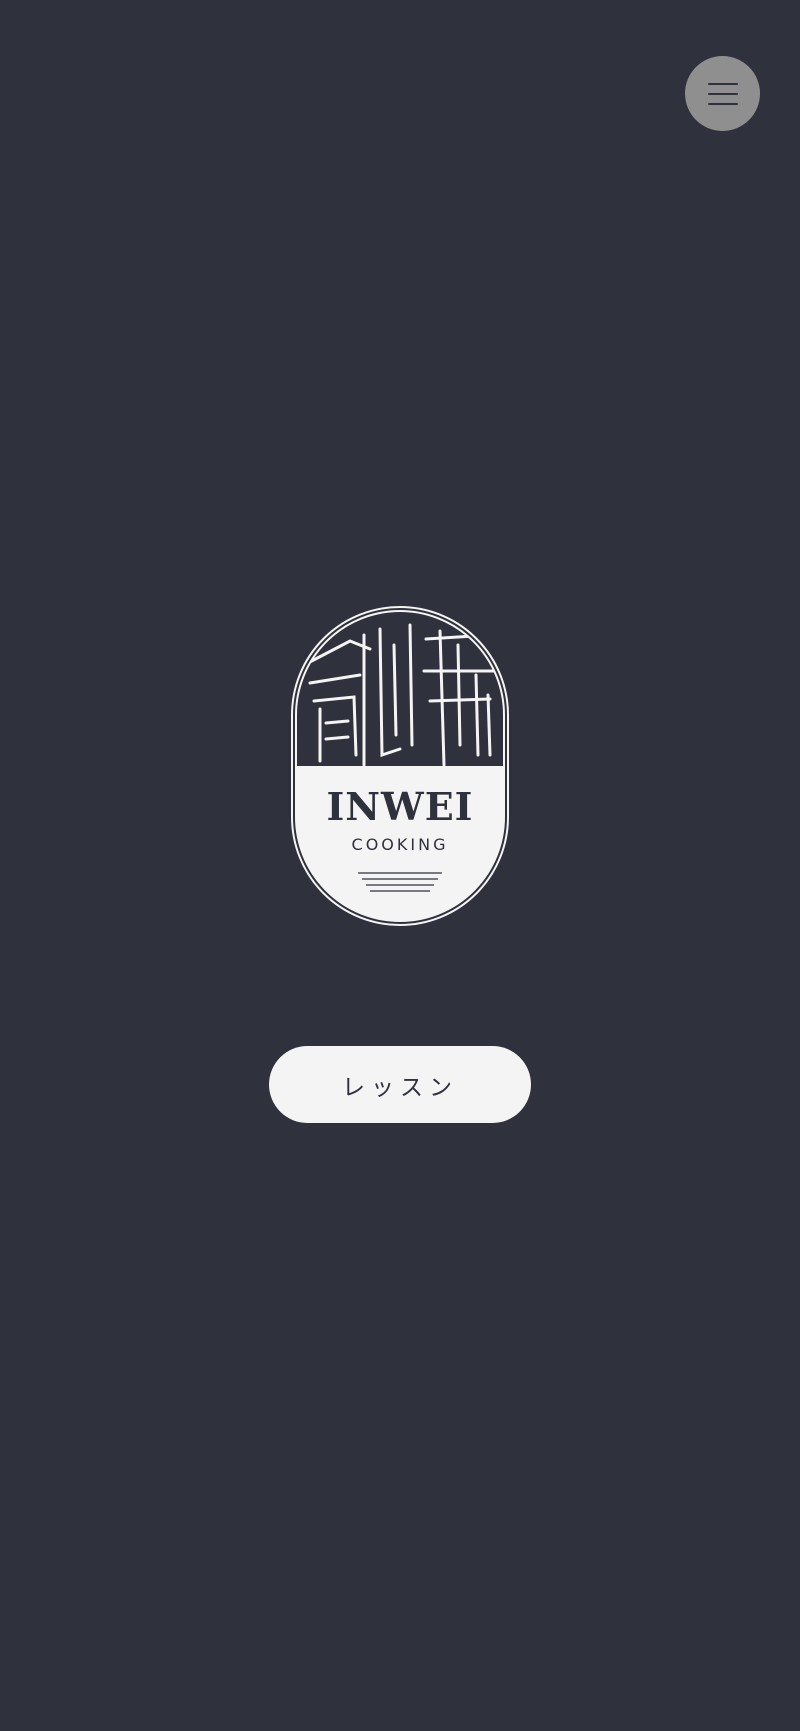  What do you see at coordinates (400, 806) in the screenshot?
I see `logo-name: INWEI` at bounding box center [400, 806].